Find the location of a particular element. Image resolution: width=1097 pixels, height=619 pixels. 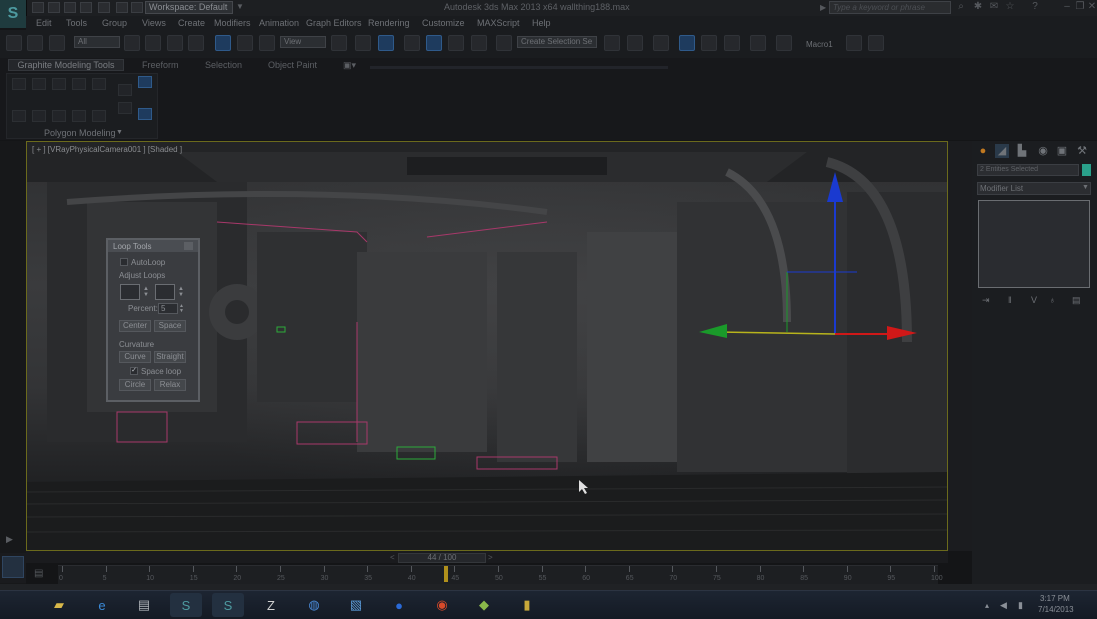

autoloop-checkbox is located at coordinates (124, 262).